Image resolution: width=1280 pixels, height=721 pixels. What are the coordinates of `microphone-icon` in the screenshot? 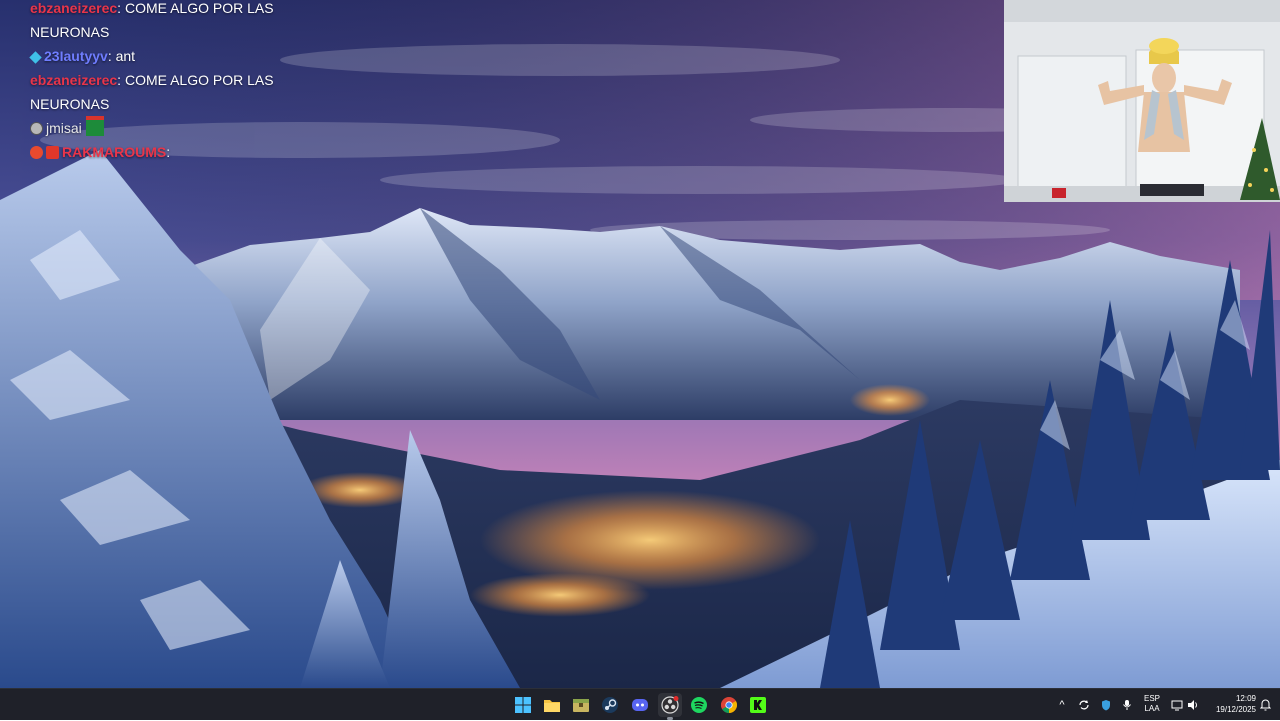 It's located at (1127, 705).